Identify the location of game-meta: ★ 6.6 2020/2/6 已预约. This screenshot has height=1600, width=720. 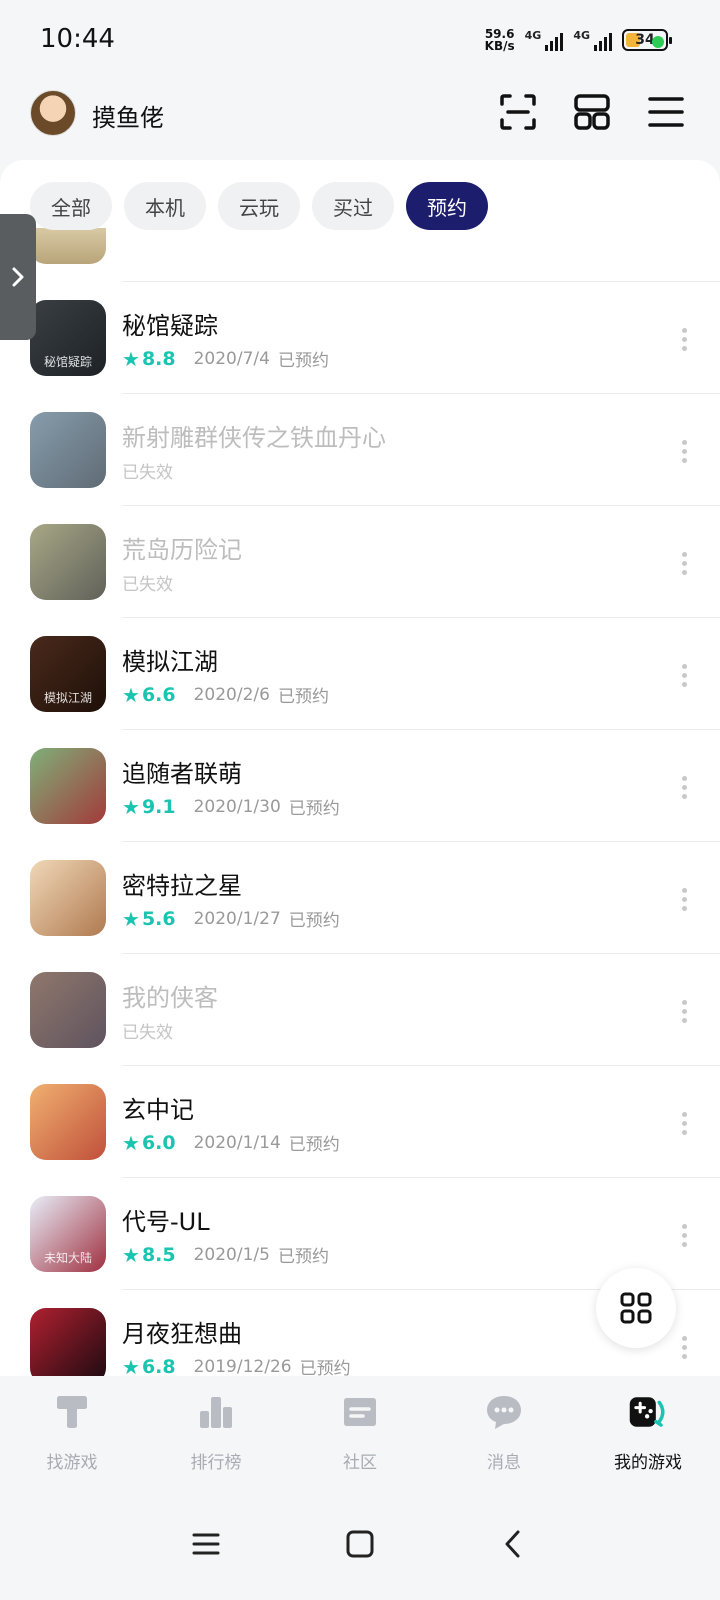
(225, 695).